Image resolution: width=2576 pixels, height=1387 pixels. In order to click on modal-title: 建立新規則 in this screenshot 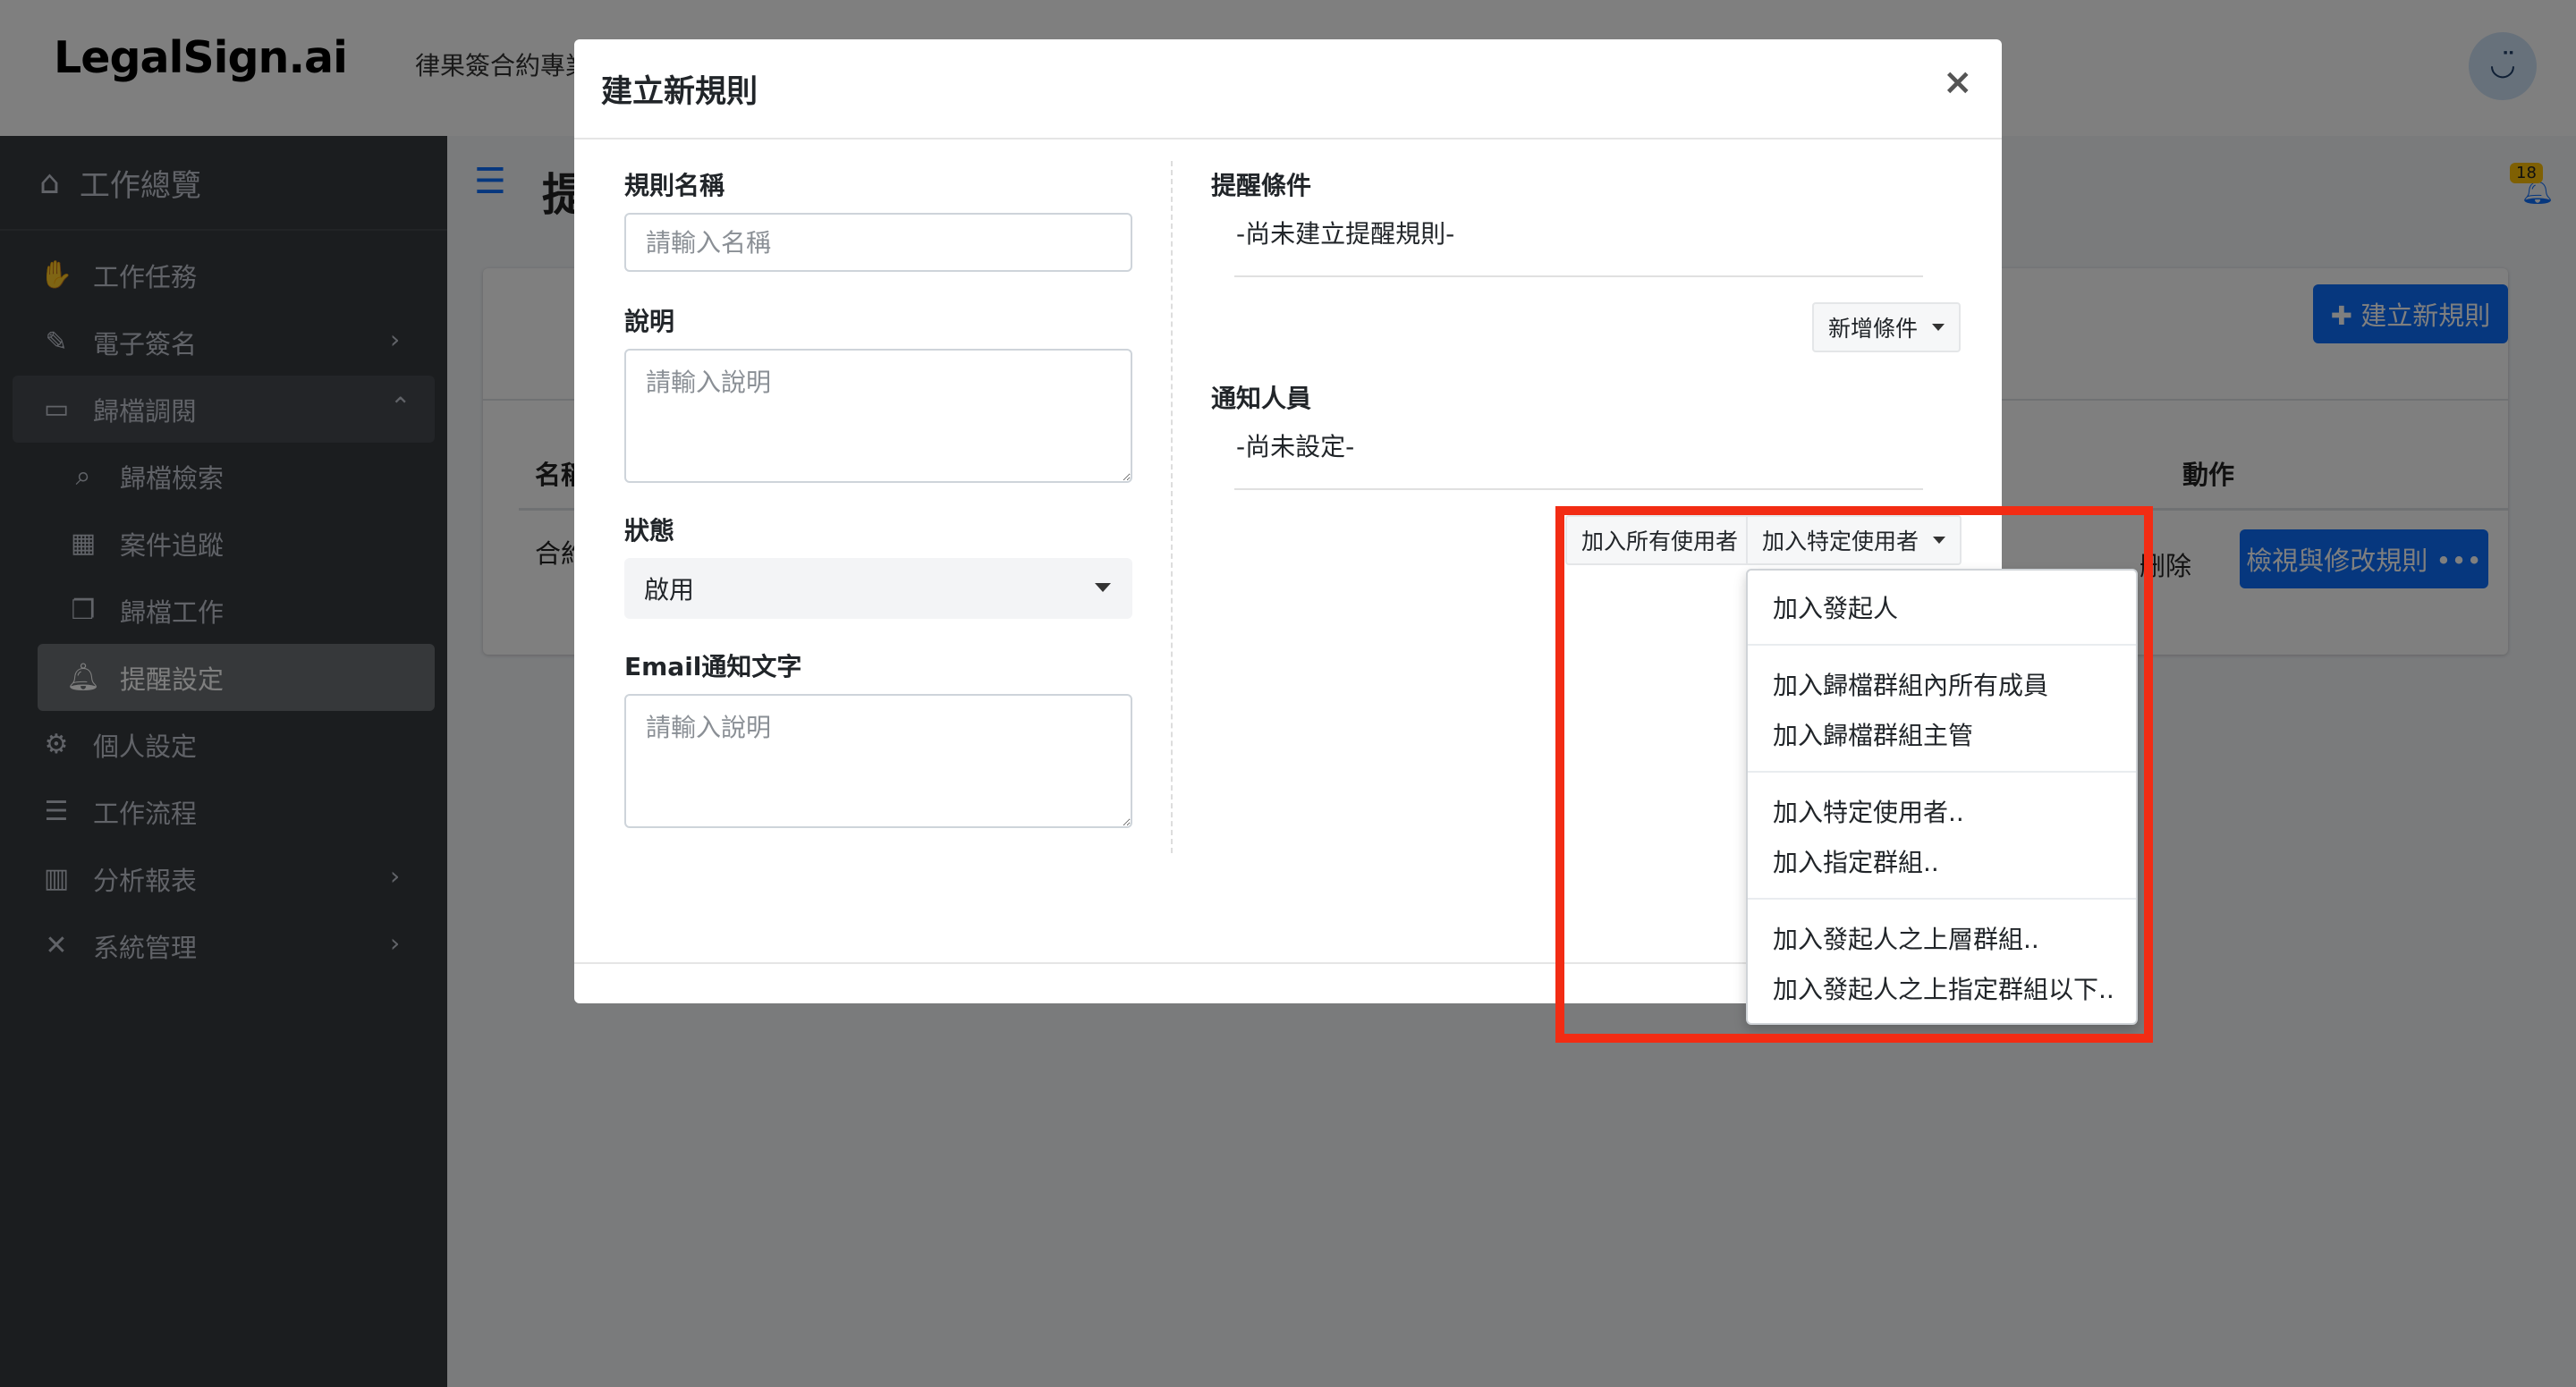, I will do `click(679, 92)`.